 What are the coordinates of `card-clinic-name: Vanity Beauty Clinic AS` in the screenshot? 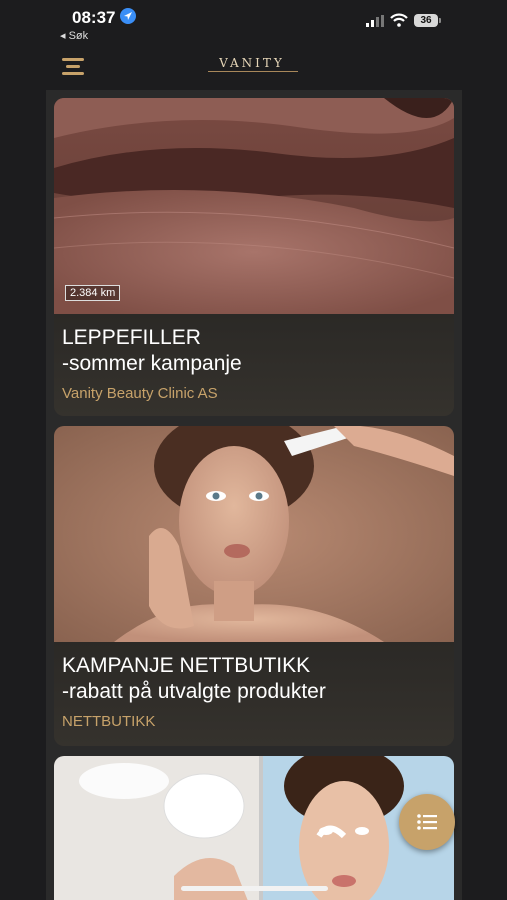 It's located at (140, 393).